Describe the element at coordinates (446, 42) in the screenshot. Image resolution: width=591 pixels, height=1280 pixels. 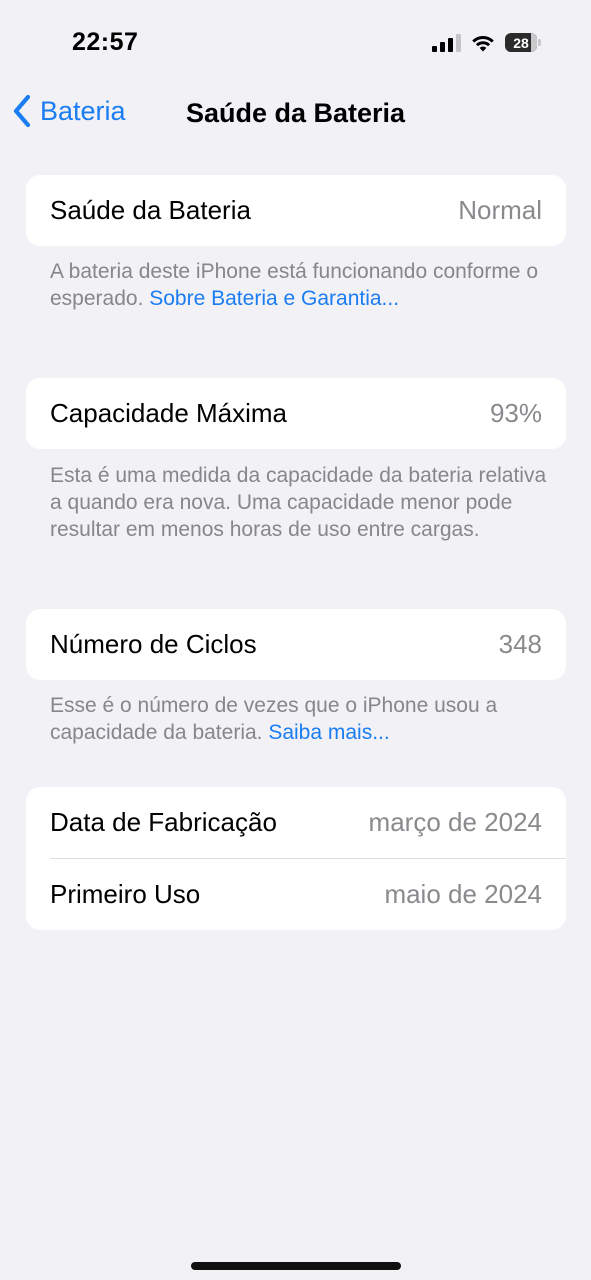
I see `cellular-signal-icon` at that location.